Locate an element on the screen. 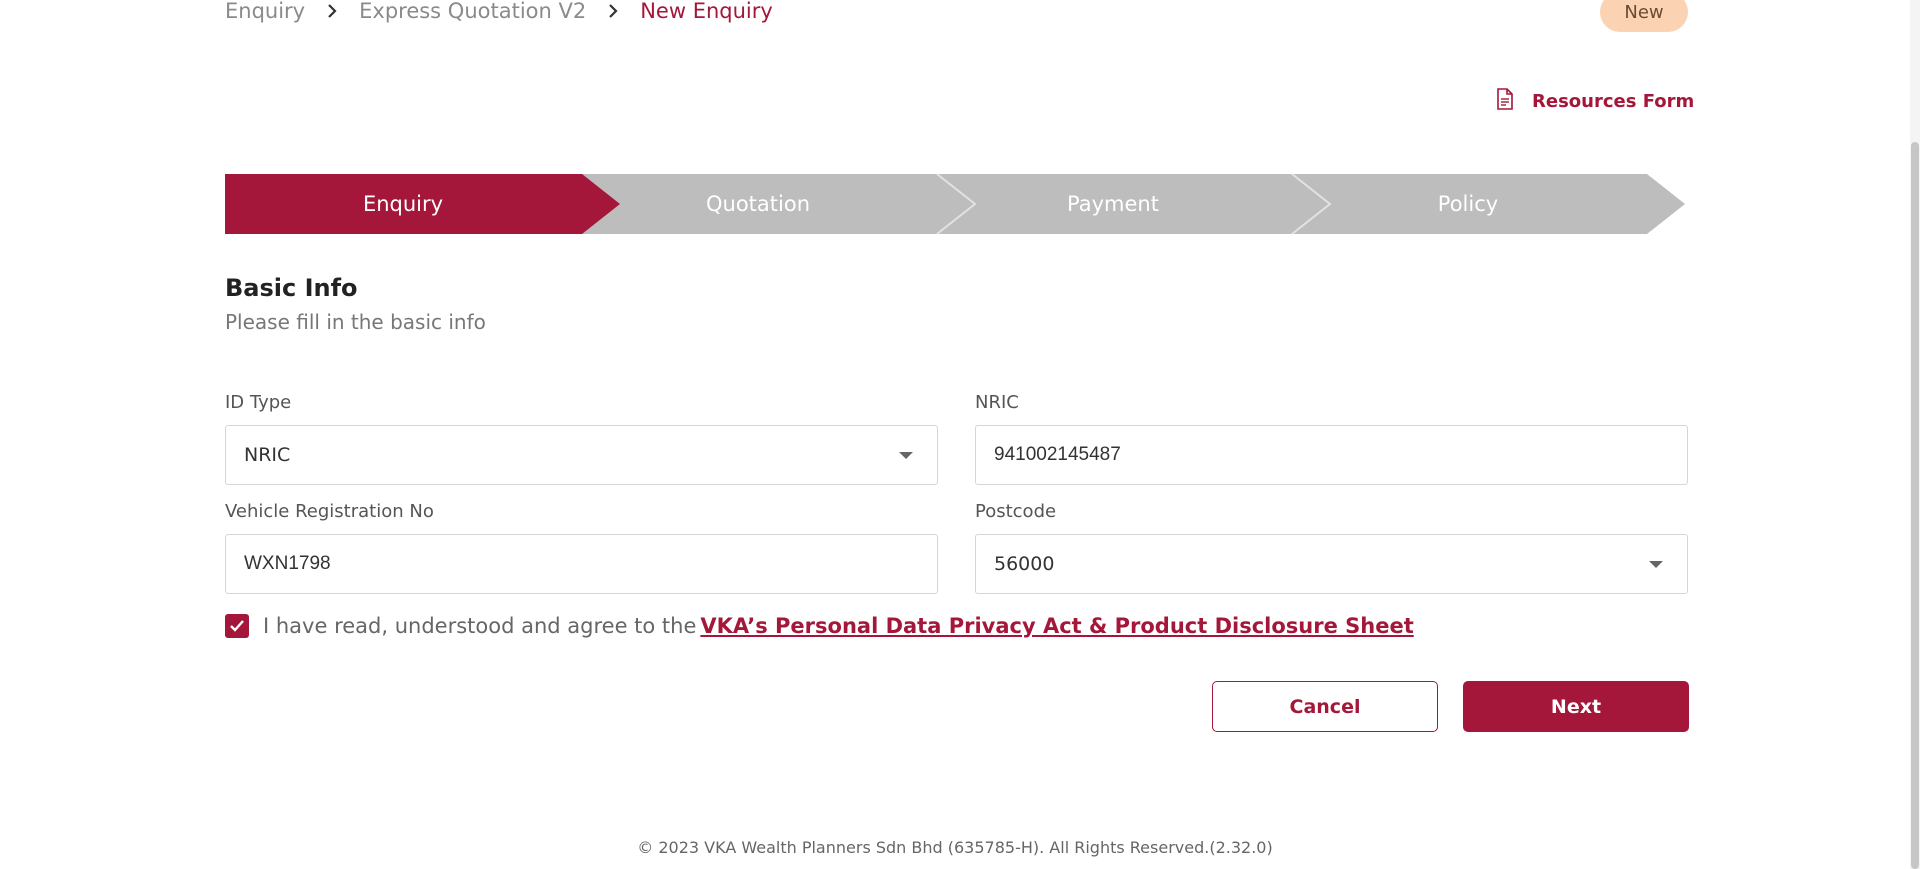 This screenshot has width=1920, height=869. breadcrumb-current: New Enquiry is located at coordinates (706, 11).